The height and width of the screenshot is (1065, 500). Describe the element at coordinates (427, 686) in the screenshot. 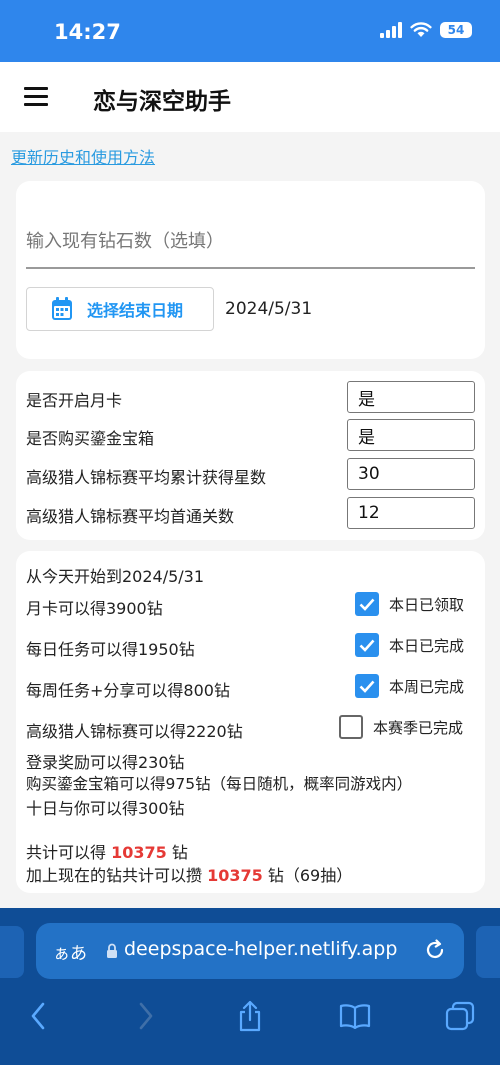

I see `check-label: 本周已完成` at that location.